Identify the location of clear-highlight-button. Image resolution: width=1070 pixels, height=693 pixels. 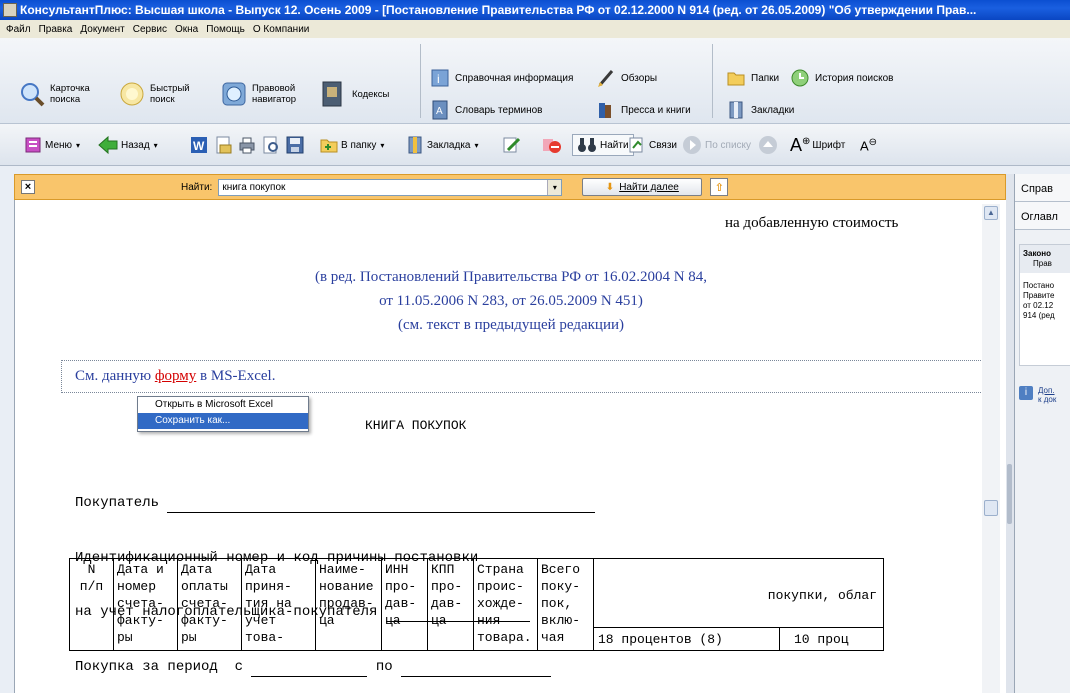
(552, 145).